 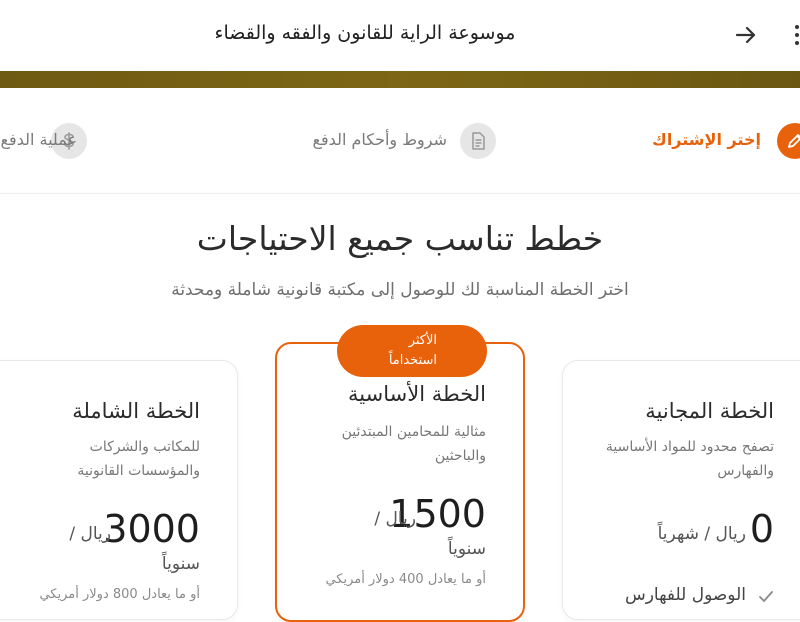 I want to click on check-icon, so click(x=766, y=597).